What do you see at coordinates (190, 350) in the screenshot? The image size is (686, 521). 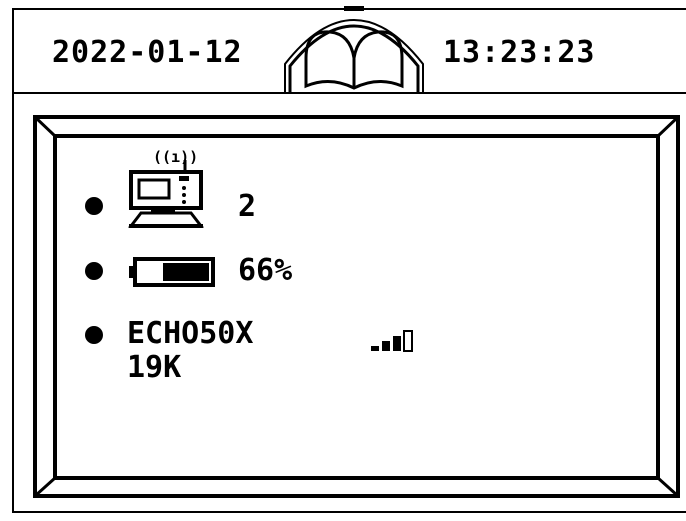 I see `echo-label: ECHO50X 19K` at bounding box center [190, 350].